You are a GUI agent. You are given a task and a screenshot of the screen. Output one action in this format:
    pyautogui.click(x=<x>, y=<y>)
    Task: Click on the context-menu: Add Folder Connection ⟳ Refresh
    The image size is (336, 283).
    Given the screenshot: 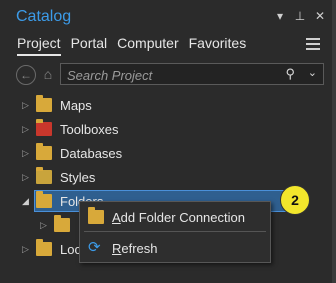 What is the action you would take?
    pyautogui.click(x=175, y=232)
    